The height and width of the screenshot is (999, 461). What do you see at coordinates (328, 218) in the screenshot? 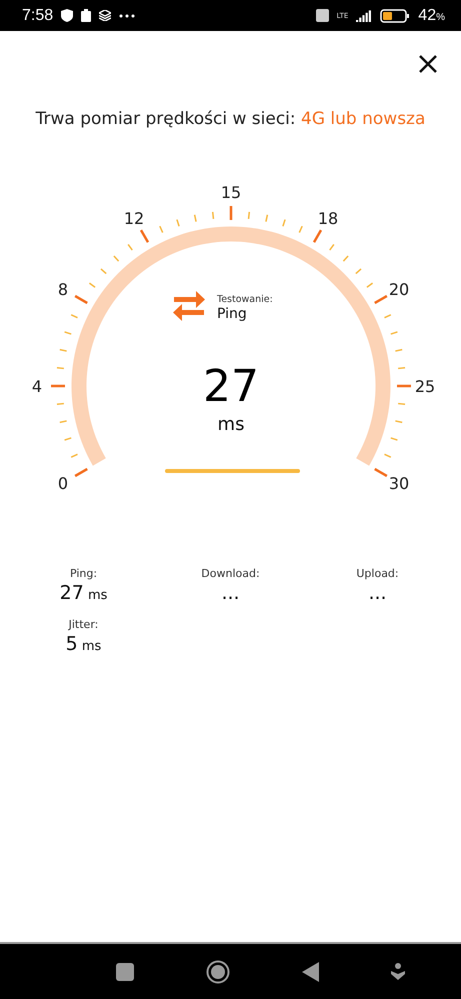
I see `tick-label: 18` at bounding box center [328, 218].